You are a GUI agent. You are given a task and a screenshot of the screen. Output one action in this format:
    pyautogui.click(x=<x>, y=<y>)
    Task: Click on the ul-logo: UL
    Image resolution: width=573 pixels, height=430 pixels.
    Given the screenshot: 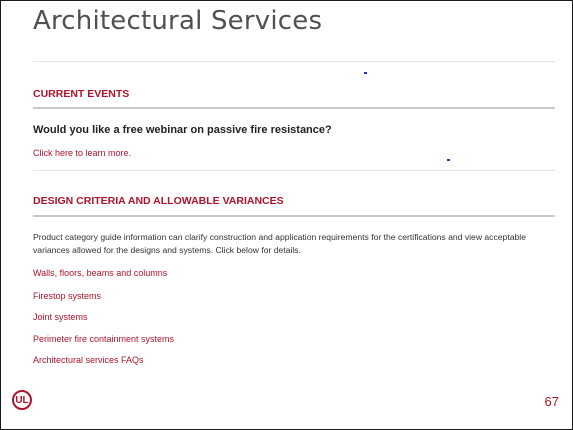 What is the action you would take?
    pyautogui.click(x=22, y=400)
    